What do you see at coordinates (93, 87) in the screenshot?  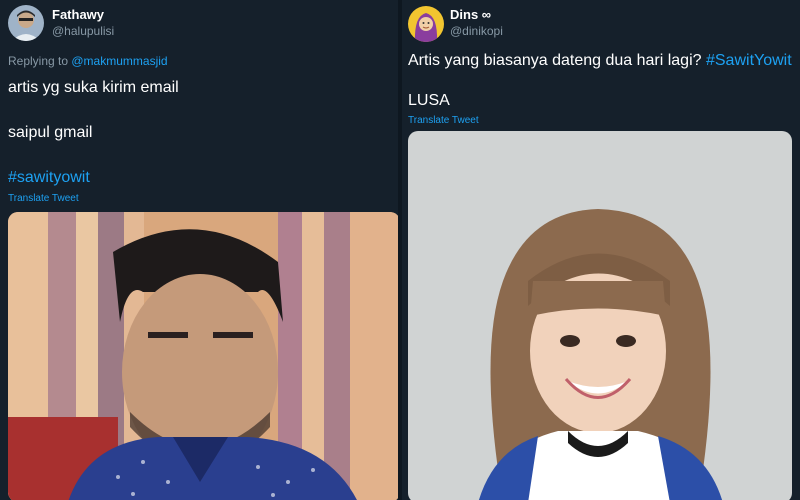 I see `tweet-text-line-1: artis yg suka kirim email` at bounding box center [93, 87].